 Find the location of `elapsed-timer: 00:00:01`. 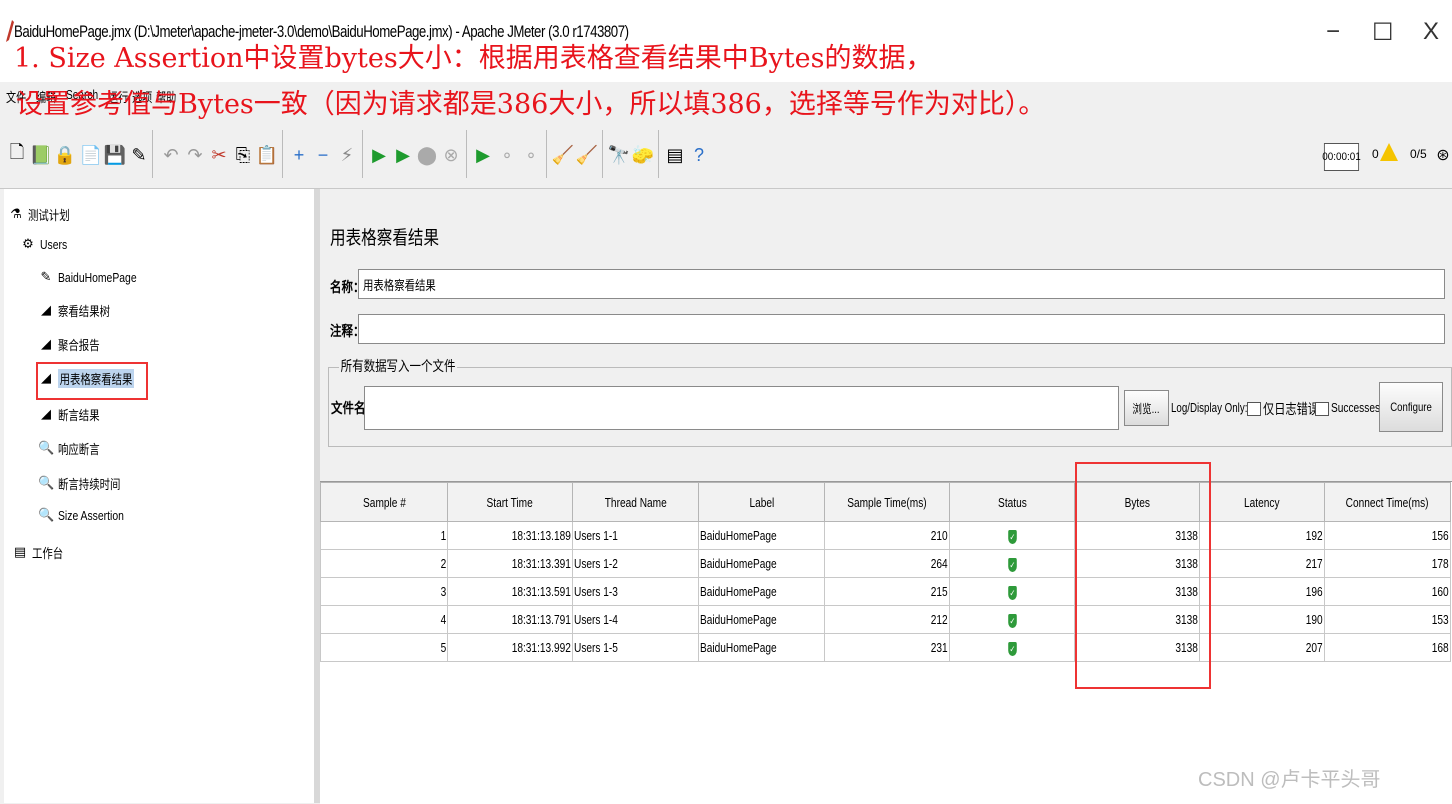

elapsed-timer: 00:00:01 is located at coordinates (1341, 157).